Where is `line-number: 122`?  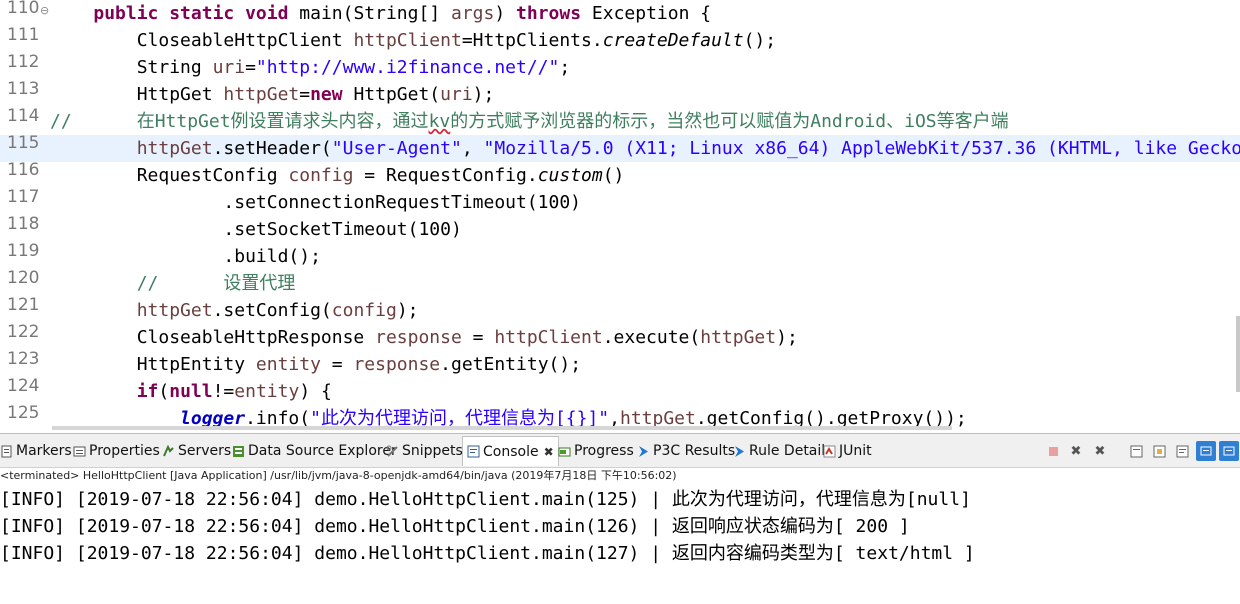 line-number: 122 is located at coordinates (23, 332).